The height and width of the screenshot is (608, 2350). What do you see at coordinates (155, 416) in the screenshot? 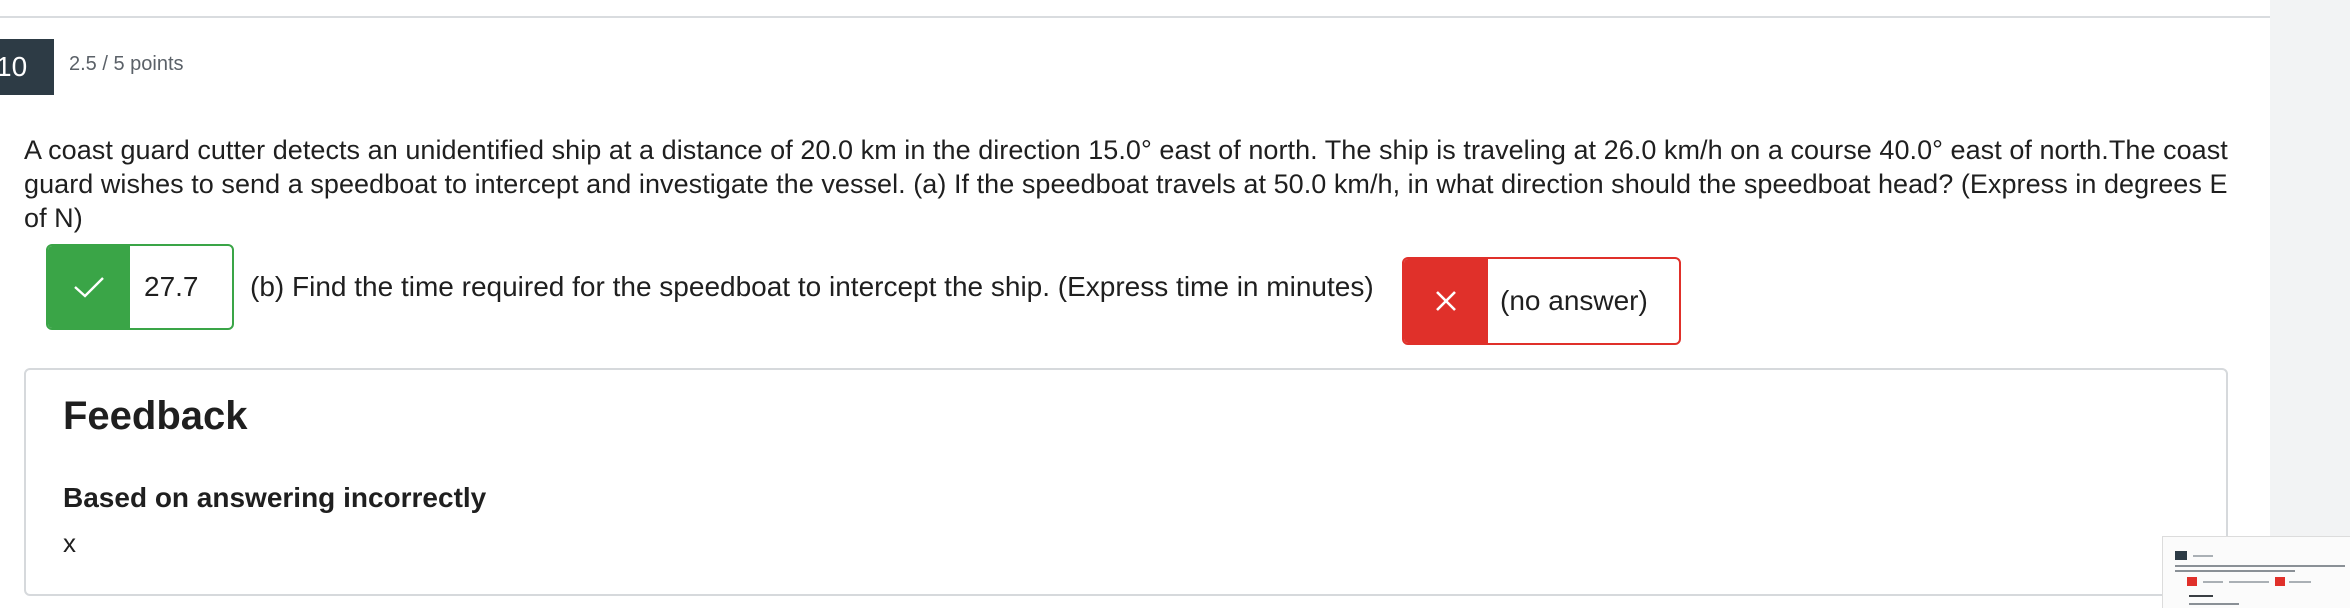
I see `feedback-title: Feedback` at bounding box center [155, 416].